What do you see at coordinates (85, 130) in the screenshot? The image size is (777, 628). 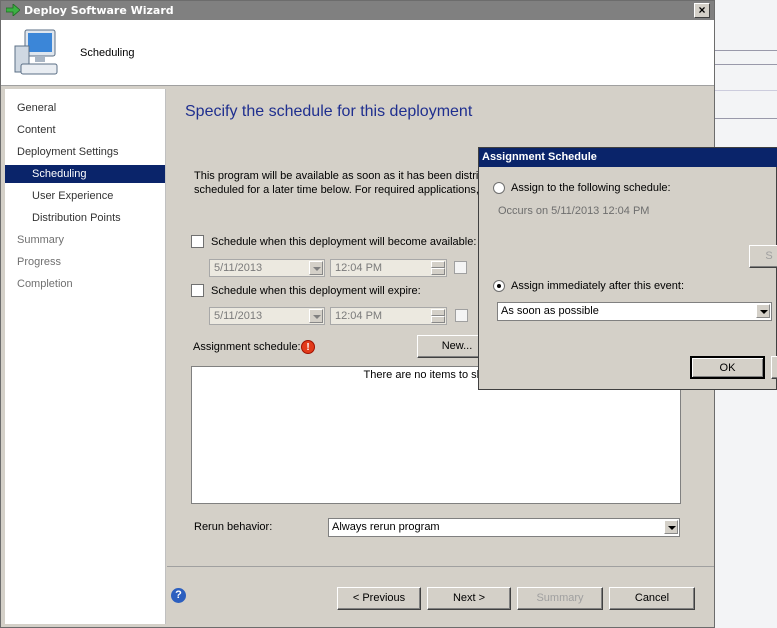 I see `nav-item-content: Content` at bounding box center [85, 130].